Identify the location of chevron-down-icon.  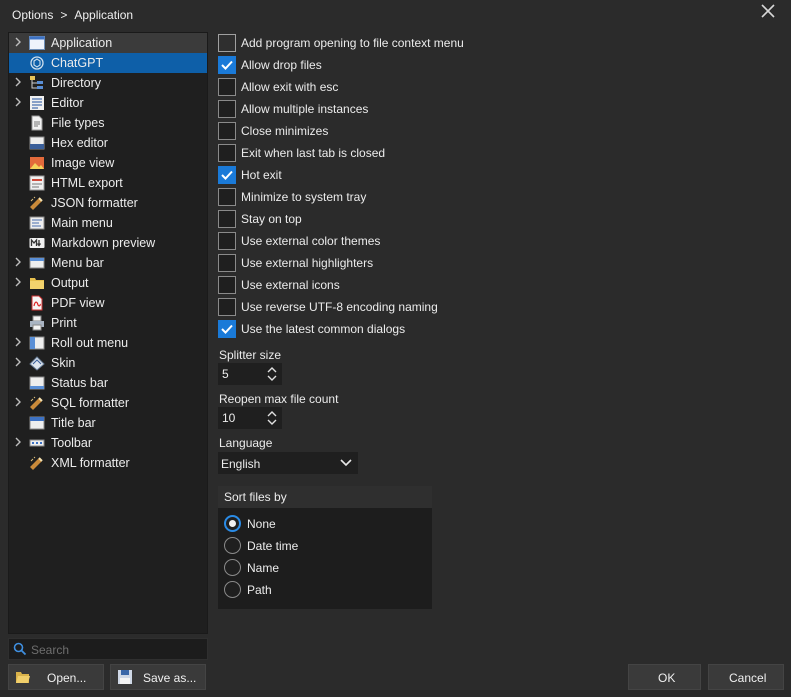
(346, 463).